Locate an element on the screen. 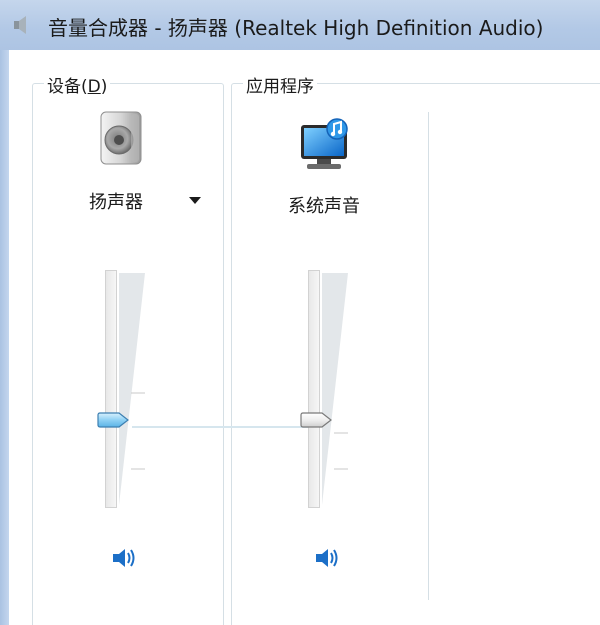 The image size is (600, 625). column-separator is located at coordinates (428, 356).